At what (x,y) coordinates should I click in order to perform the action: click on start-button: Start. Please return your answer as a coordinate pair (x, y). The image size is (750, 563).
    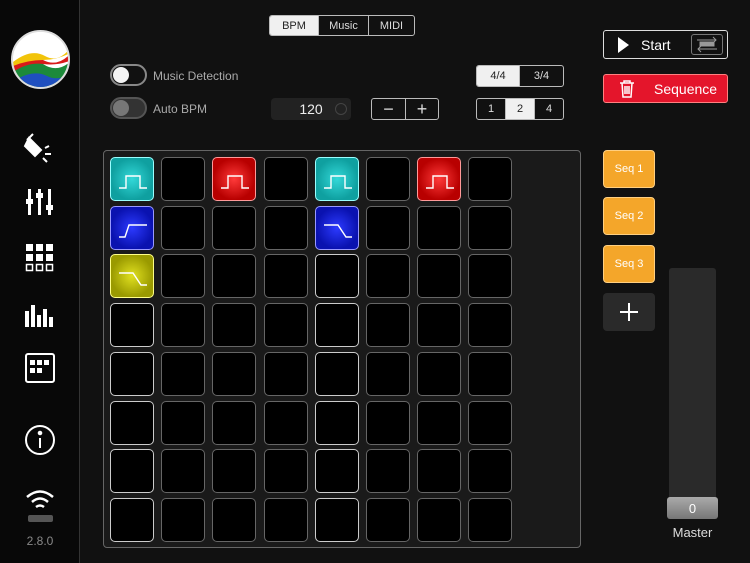
    Looking at the image, I should click on (665, 44).